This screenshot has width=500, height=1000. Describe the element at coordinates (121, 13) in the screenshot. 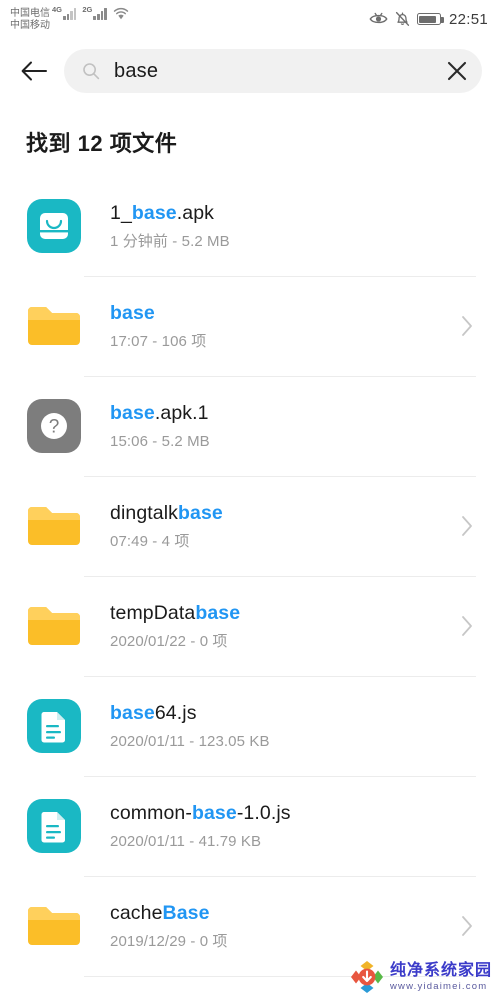

I see `wifi-icon` at that location.